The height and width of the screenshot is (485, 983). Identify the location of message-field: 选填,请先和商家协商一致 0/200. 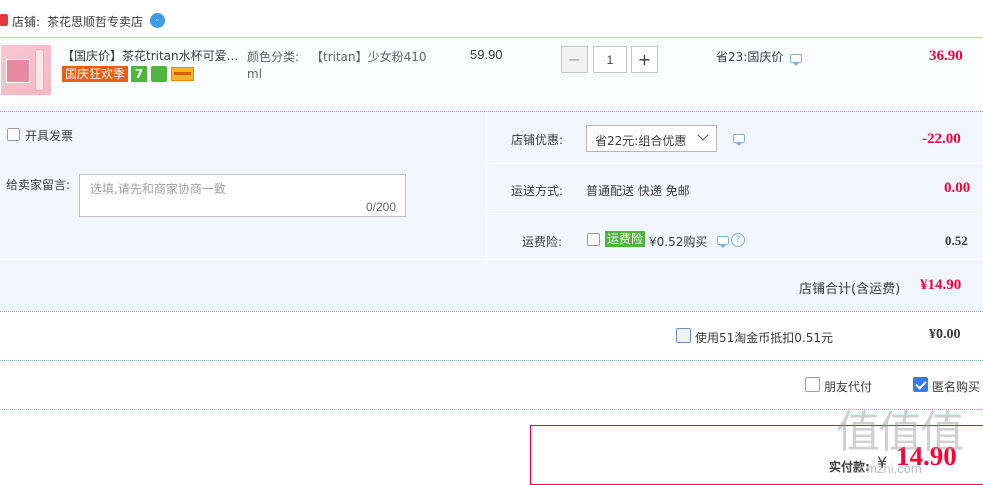
(242, 195).